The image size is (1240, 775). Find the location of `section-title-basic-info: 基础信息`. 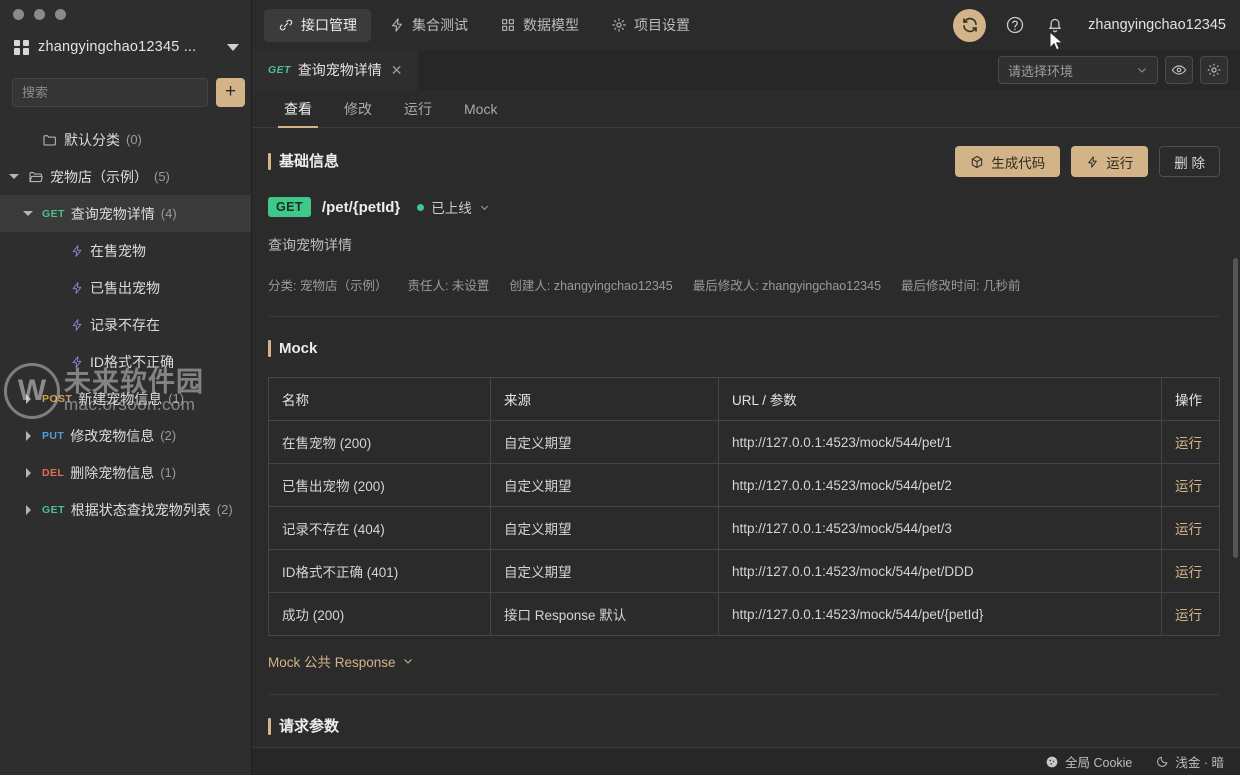

section-title-basic-info: 基础信息 is located at coordinates (303, 162).